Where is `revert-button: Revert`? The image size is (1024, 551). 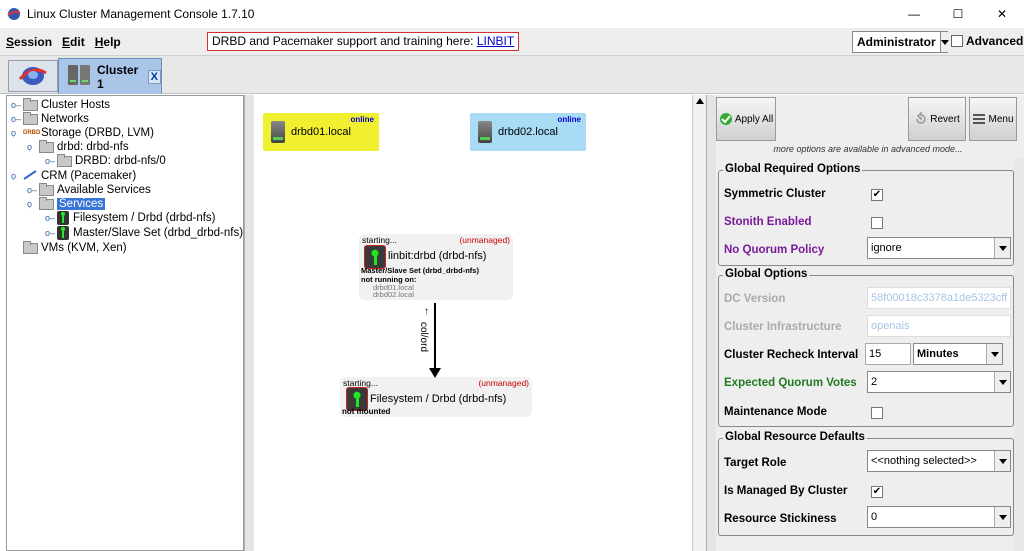 revert-button: Revert is located at coordinates (937, 119).